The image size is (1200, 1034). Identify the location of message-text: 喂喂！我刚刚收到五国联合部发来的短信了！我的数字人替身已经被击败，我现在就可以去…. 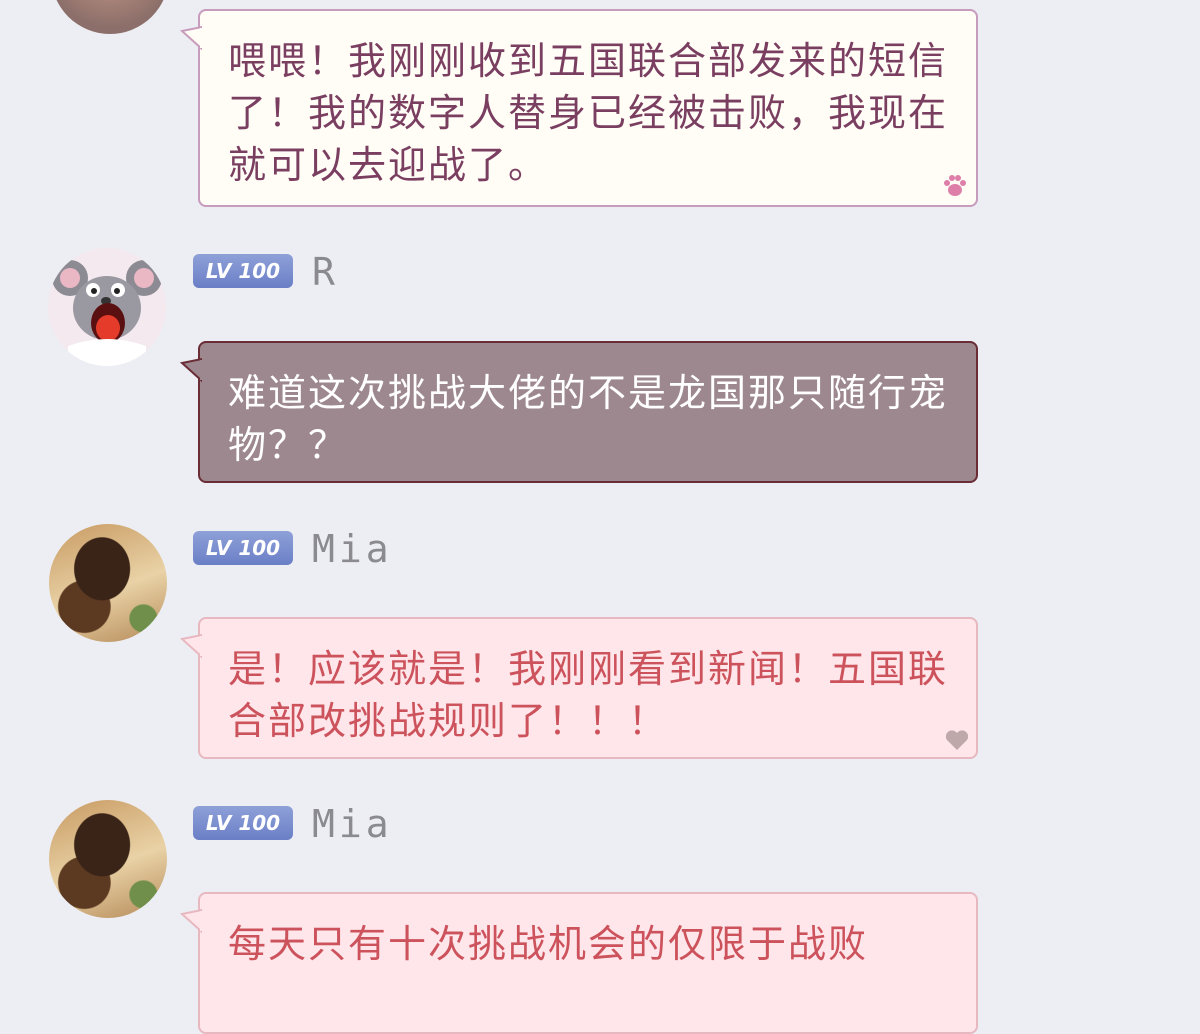
(588, 113).